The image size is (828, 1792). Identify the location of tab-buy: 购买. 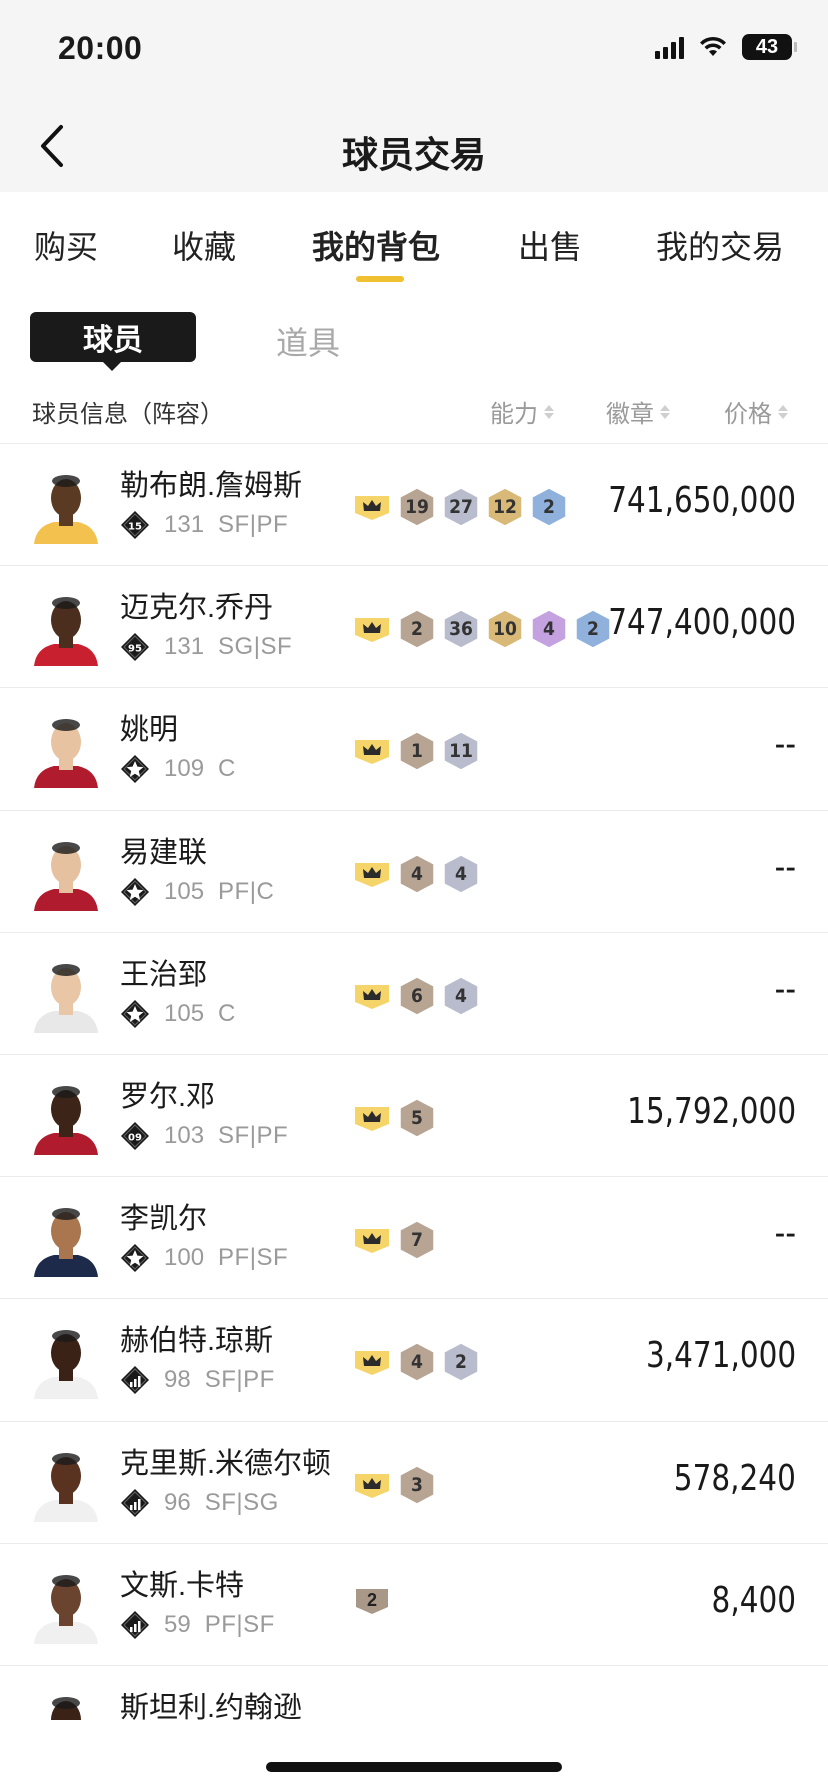
(66, 245).